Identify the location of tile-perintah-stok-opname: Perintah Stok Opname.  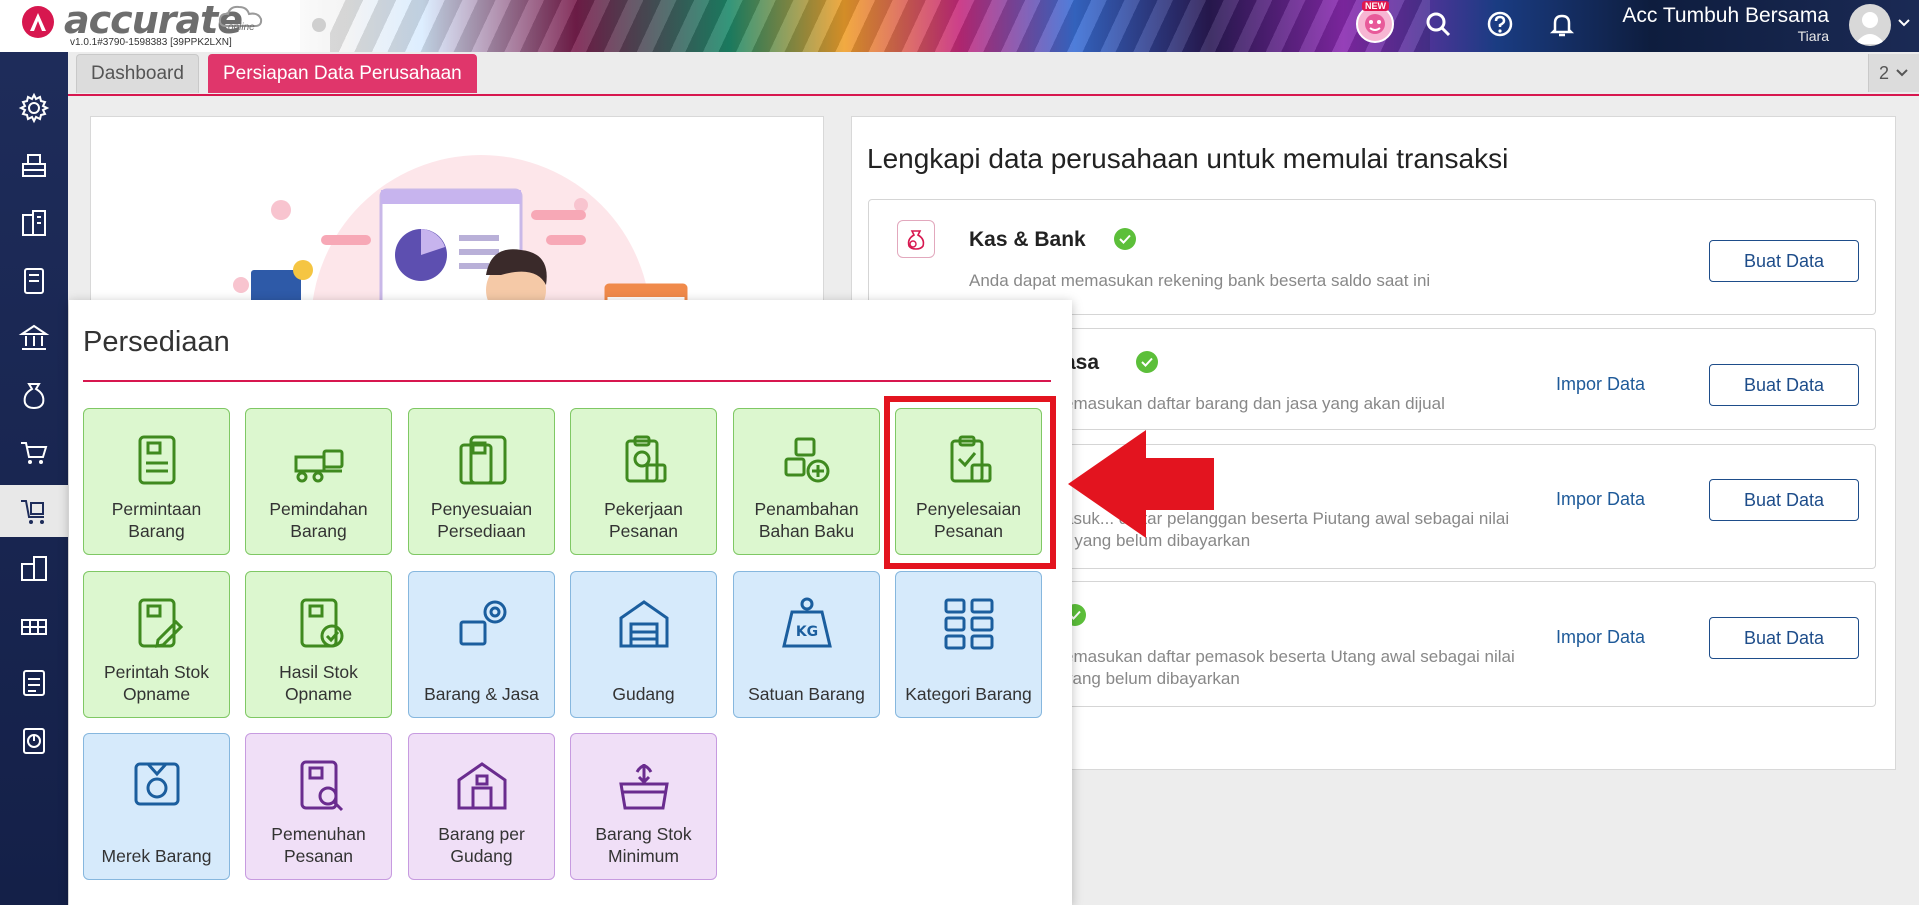
(156, 644).